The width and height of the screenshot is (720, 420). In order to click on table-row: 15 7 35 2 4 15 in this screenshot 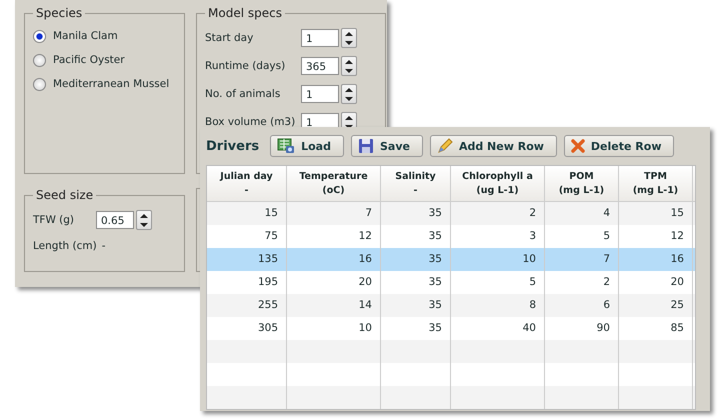, I will do `click(451, 213)`.